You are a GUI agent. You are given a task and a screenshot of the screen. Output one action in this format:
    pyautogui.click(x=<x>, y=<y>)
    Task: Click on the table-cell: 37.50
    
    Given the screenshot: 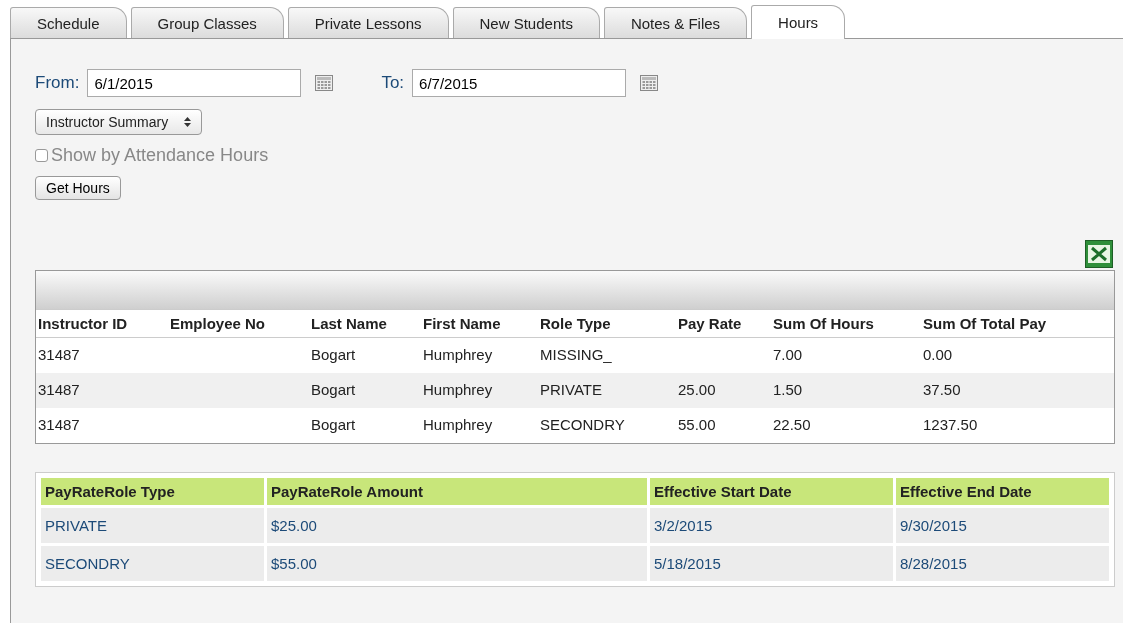 What is the action you would take?
    pyautogui.click(x=1017, y=390)
    